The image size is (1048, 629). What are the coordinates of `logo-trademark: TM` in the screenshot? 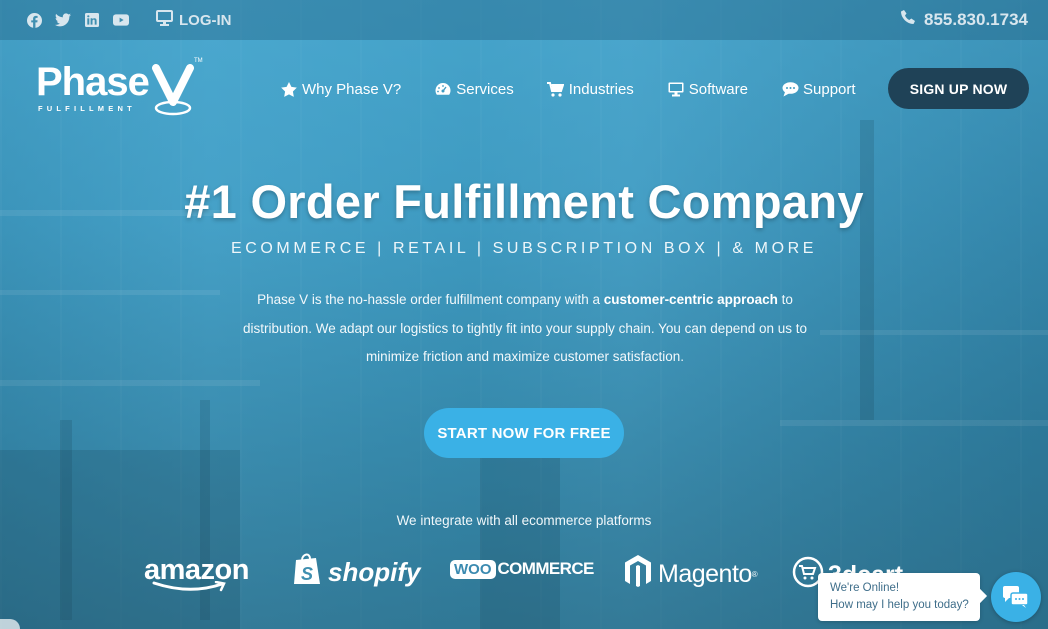 It's located at (198, 61).